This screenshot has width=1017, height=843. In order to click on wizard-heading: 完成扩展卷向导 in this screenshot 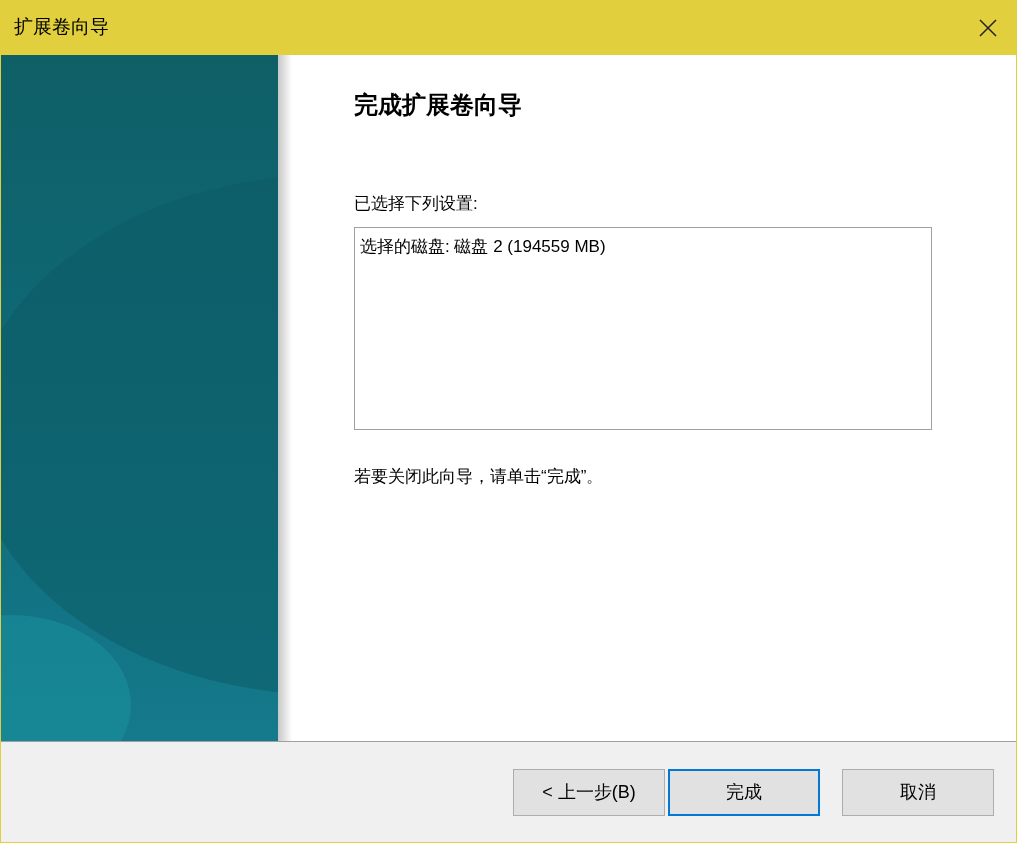, I will do `click(438, 105)`.